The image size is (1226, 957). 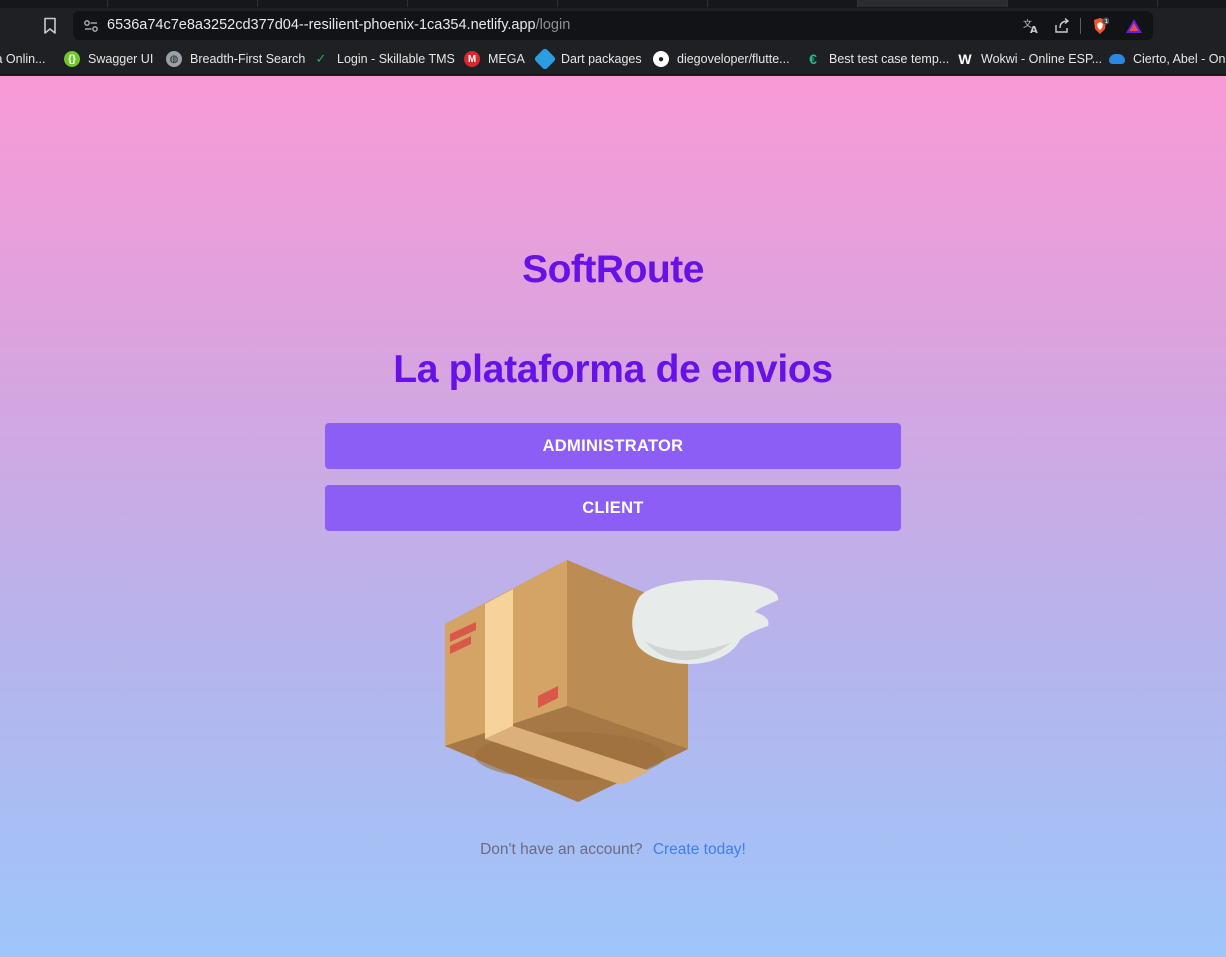 I want to click on brave-shields-icon: 1, so click(x=1100, y=26).